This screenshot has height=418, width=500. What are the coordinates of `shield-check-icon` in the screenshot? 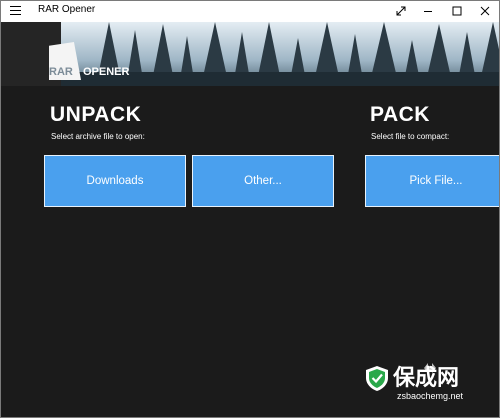 It's located at (377, 378).